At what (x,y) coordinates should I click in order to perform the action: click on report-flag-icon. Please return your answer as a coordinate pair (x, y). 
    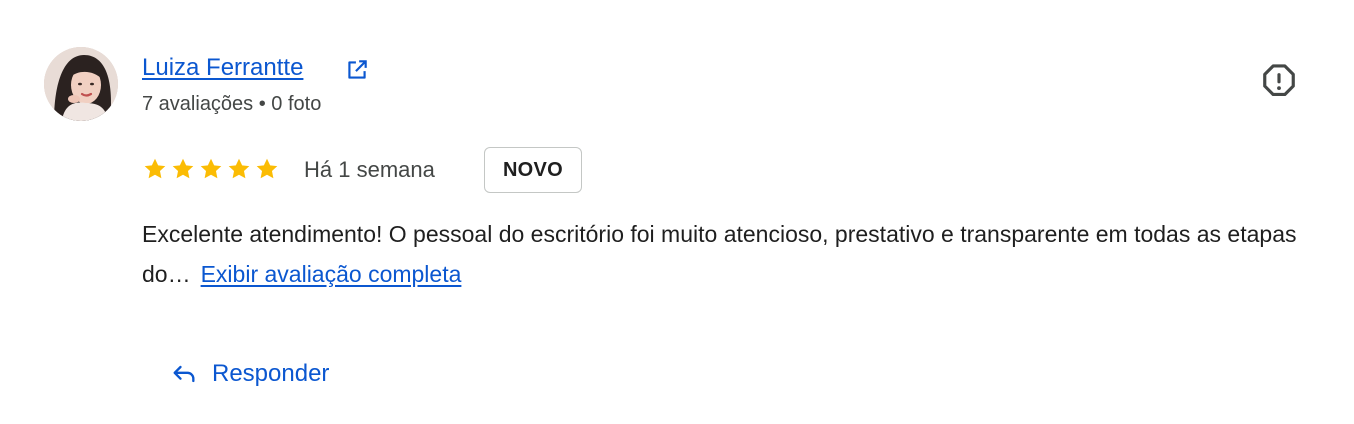
    Looking at the image, I should click on (1279, 81).